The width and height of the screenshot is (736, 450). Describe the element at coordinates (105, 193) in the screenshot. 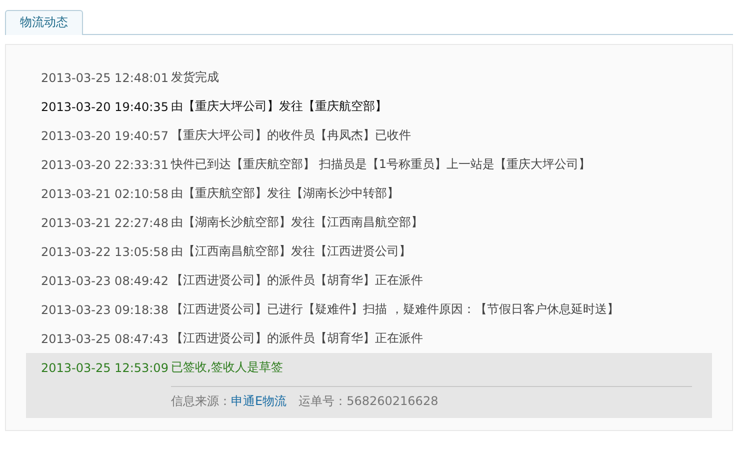

I see `event-time: 2013-03-21 02:10:58` at that location.